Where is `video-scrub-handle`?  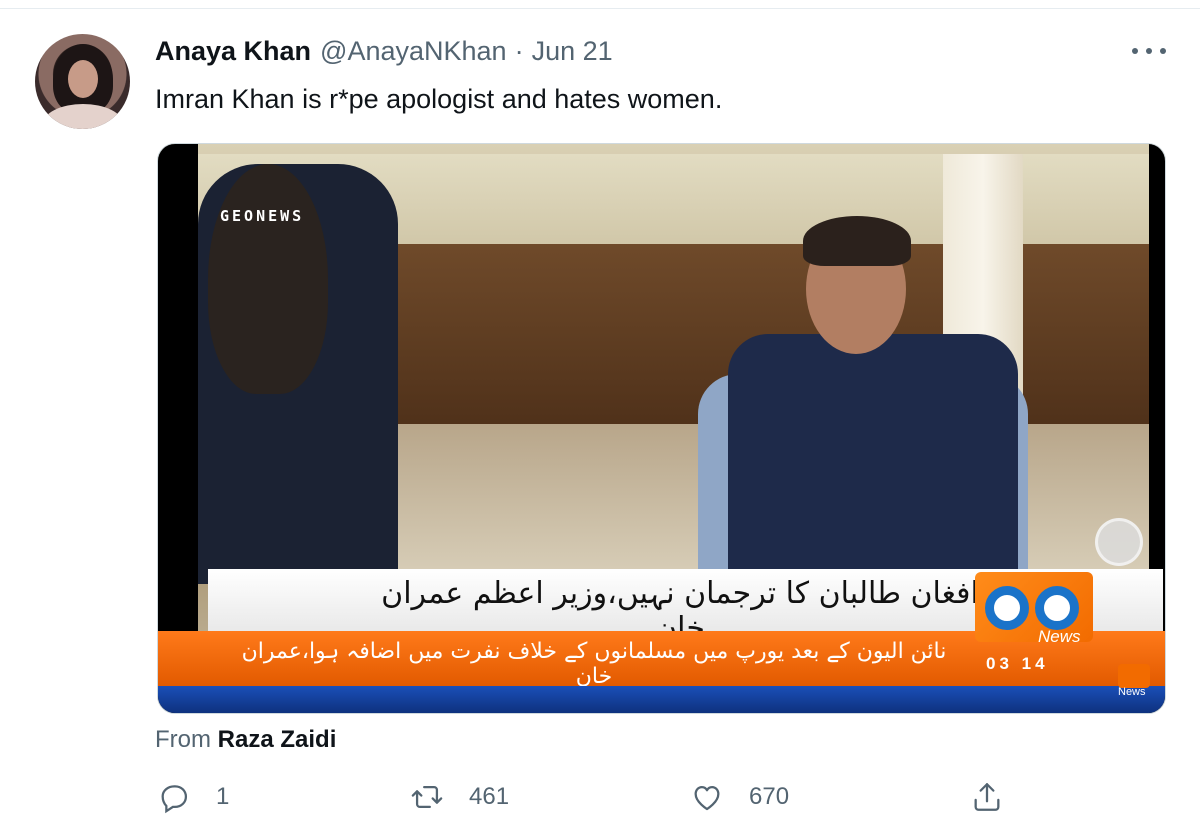
video-scrub-handle is located at coordinates (1119, 542).